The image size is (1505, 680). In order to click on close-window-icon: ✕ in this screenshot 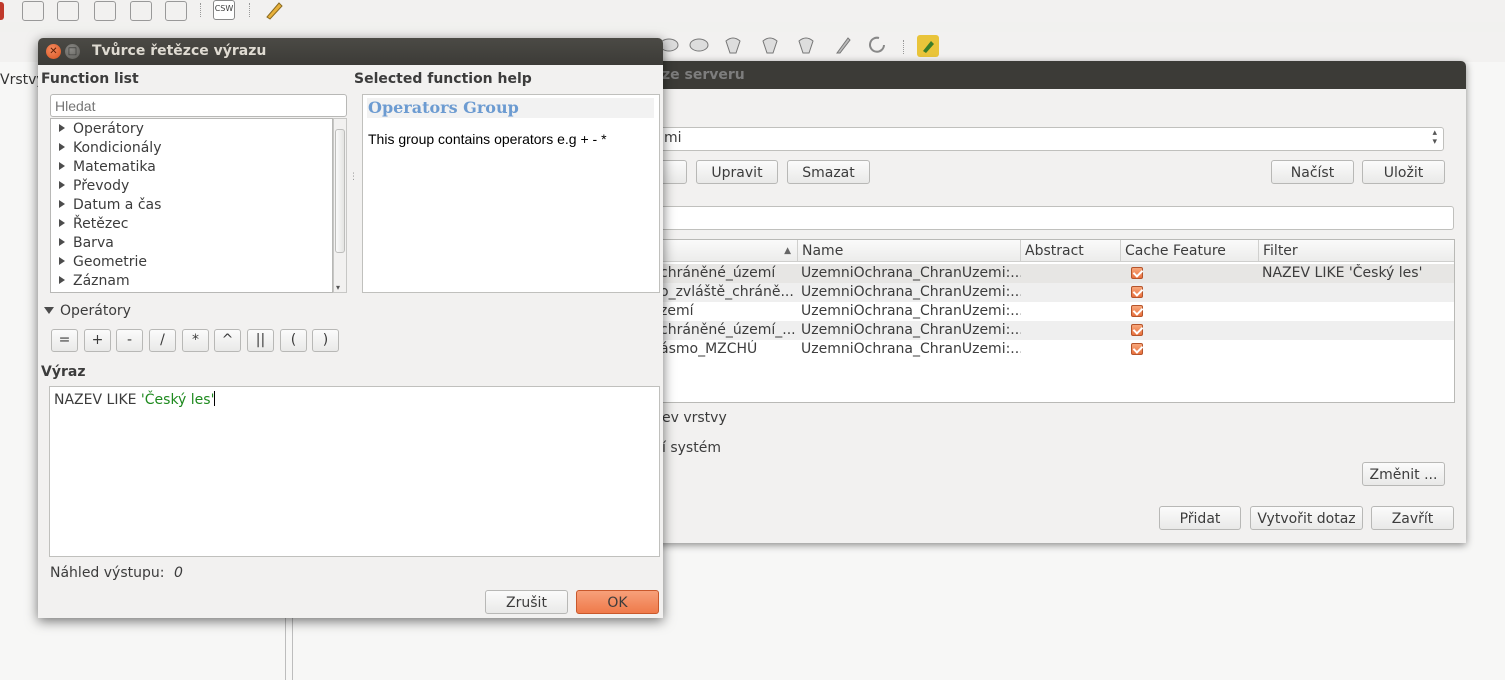, I will do `click(53, 51)`.